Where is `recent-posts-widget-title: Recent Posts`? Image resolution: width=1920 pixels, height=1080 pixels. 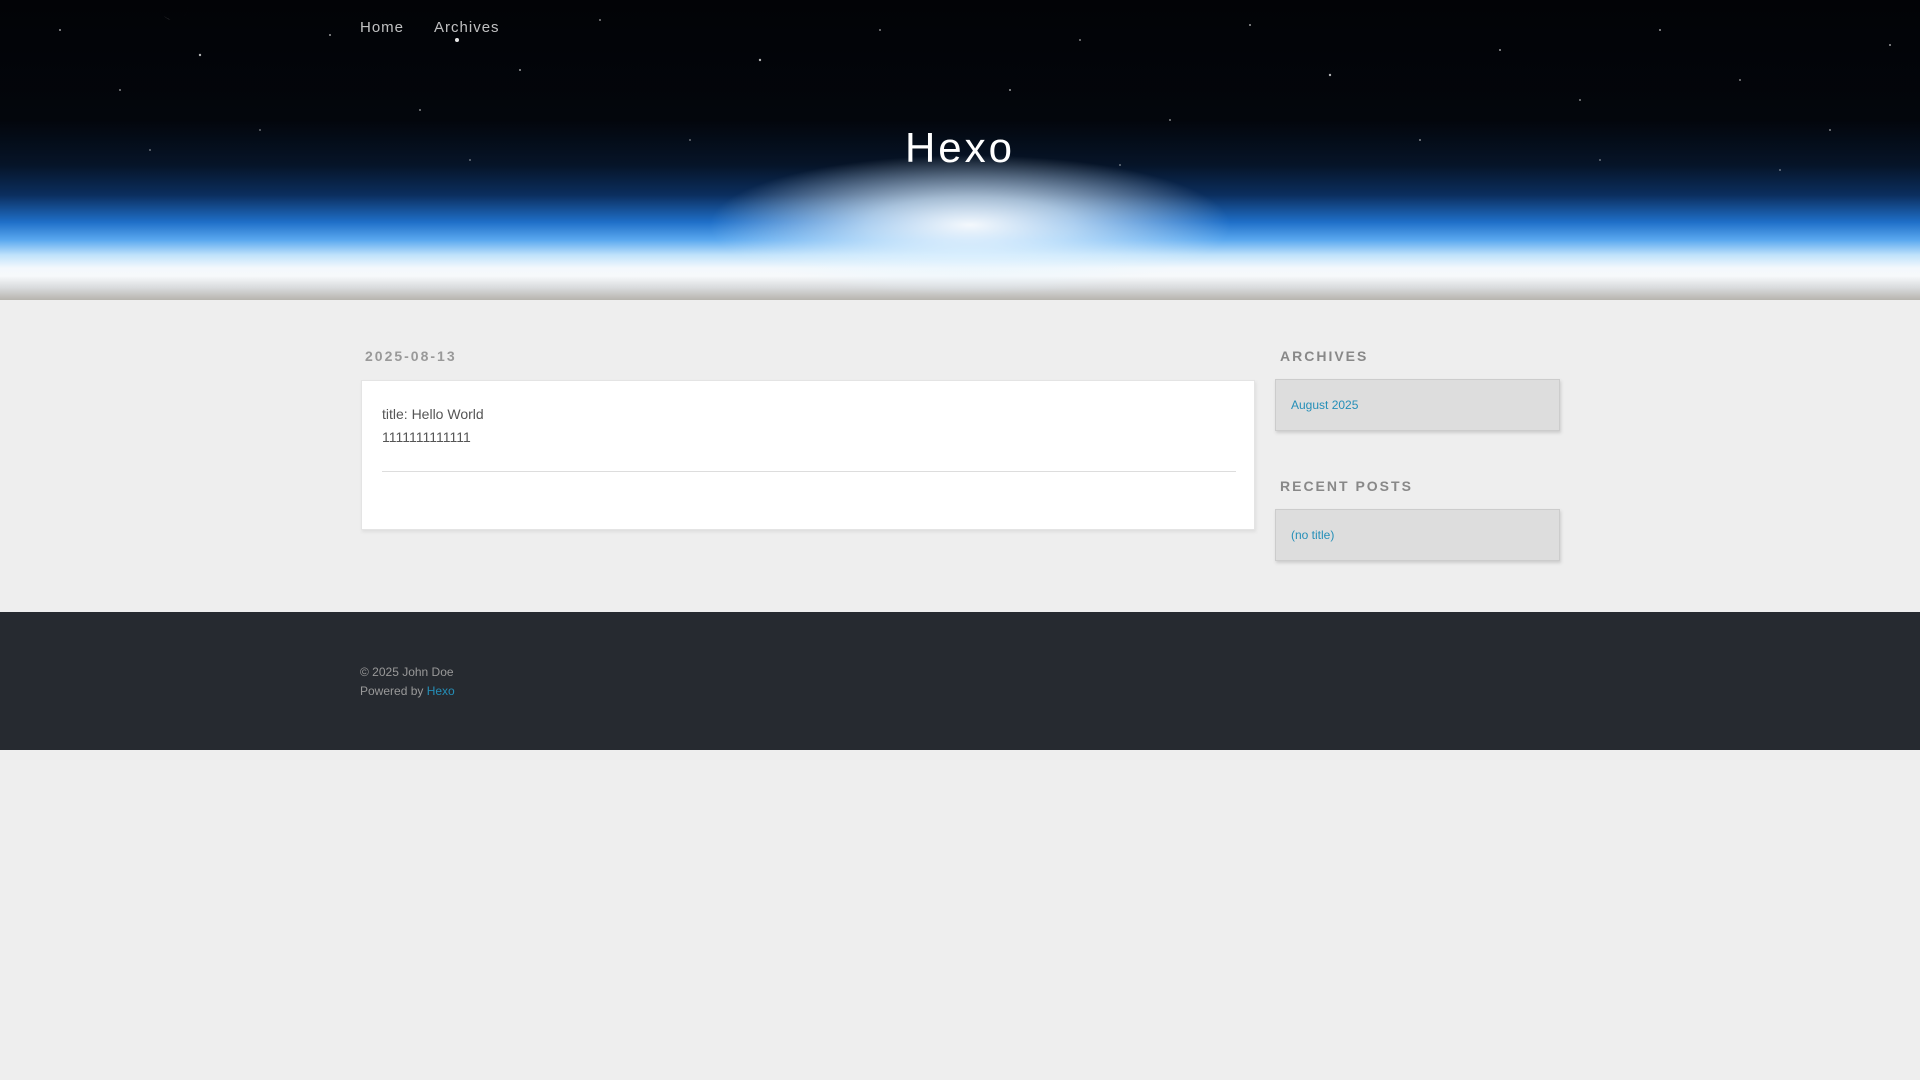
recent-posts-widget-title: Recent Posts is located at coordinates (1346, 486).